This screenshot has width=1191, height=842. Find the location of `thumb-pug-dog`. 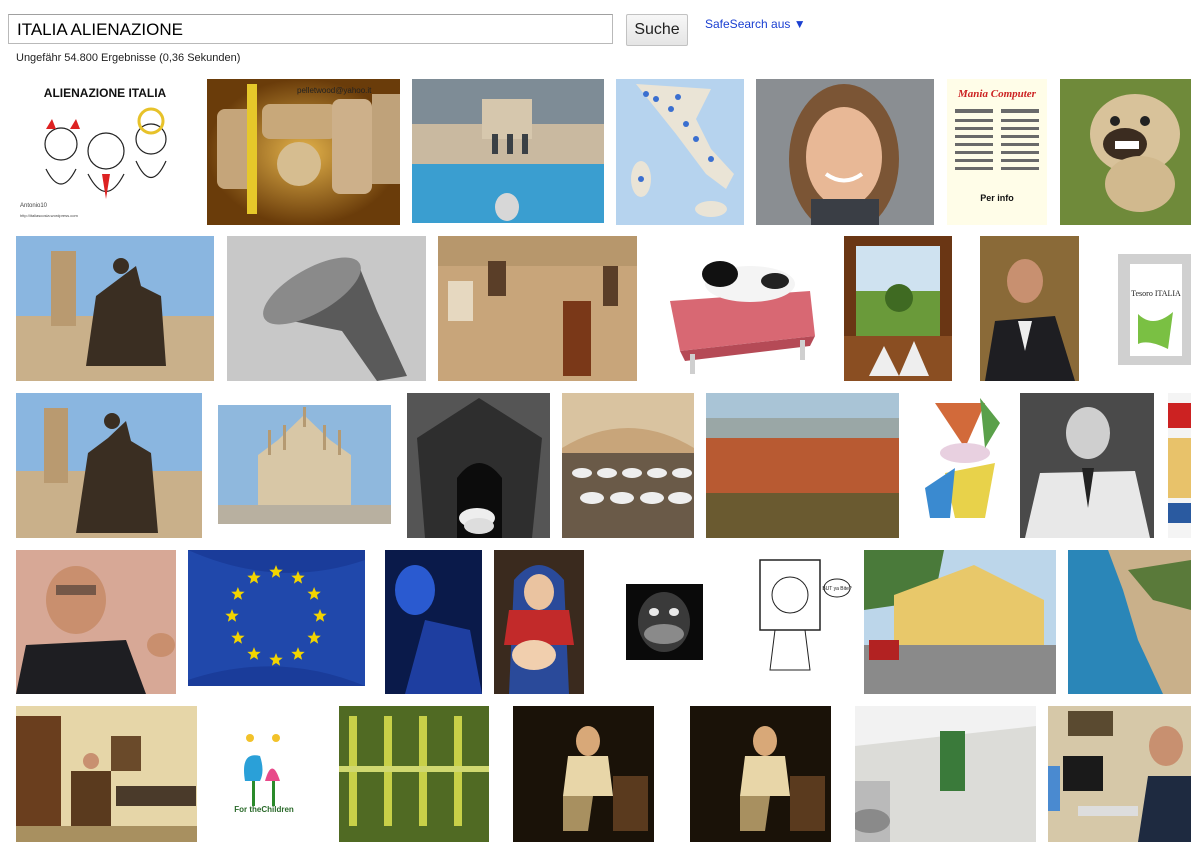

thumb-pug-dog is located at coordinates (1125, 152).